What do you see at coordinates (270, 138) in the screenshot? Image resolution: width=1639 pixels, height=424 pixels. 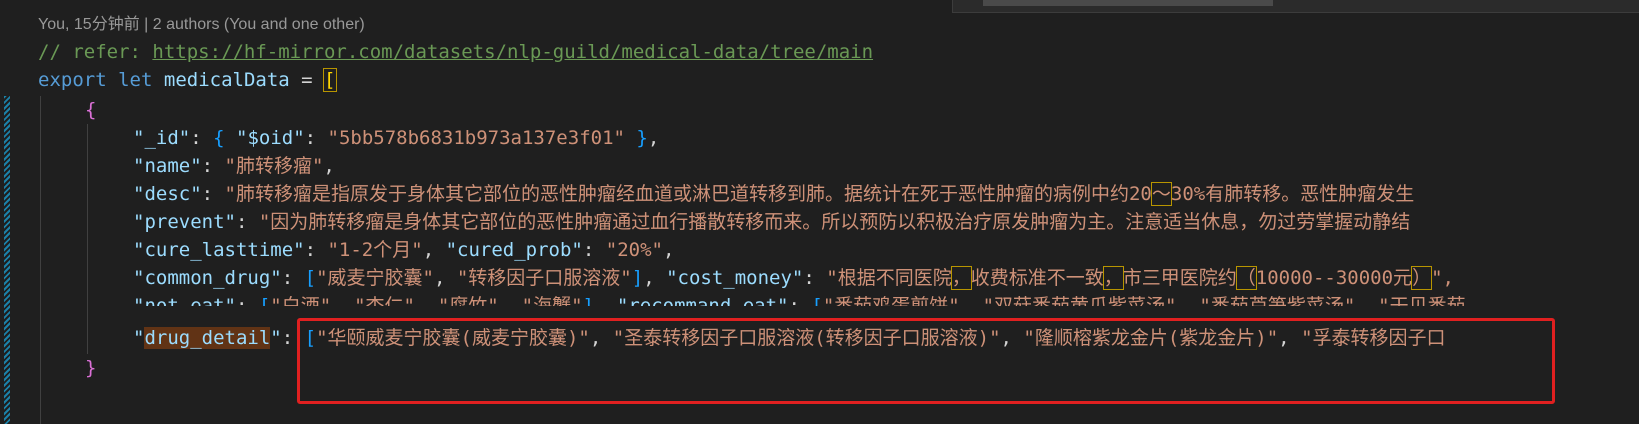 I see `key-oid: "$oid"` at bounding box center [270, 138].